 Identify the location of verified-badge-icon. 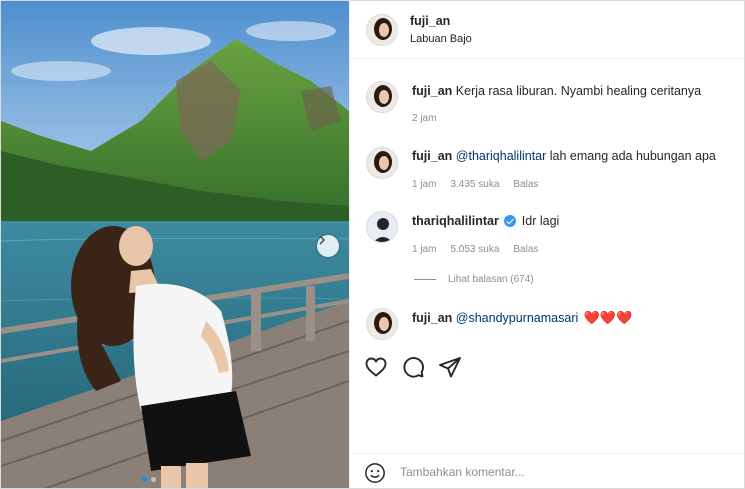
(510, 221).